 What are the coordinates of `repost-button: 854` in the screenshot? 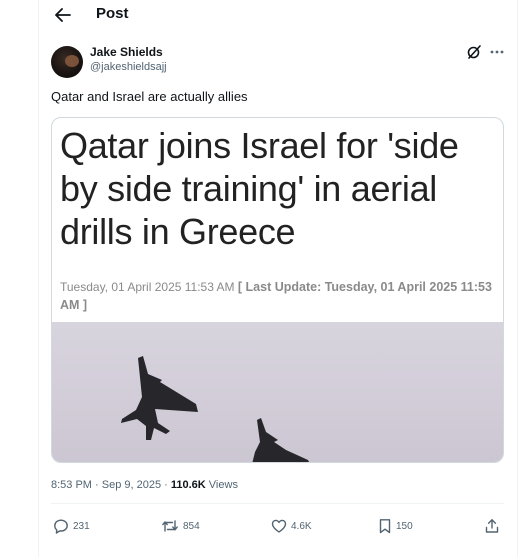 It's located at (180, 526).